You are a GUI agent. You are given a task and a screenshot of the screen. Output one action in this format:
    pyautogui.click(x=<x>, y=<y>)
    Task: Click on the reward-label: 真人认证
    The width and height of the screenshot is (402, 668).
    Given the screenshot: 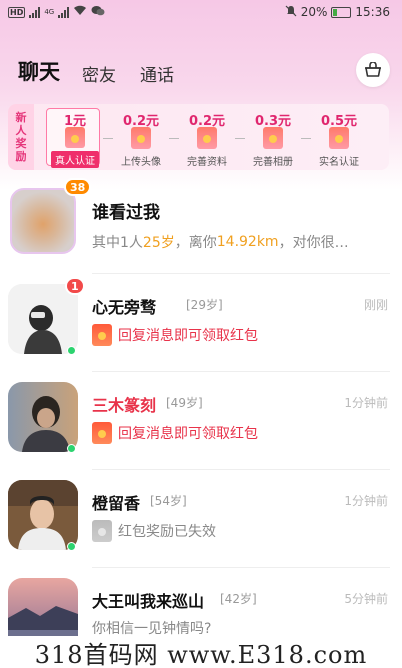 What is the action you would take?
    pyautogui.click(x=75, y=159)
    